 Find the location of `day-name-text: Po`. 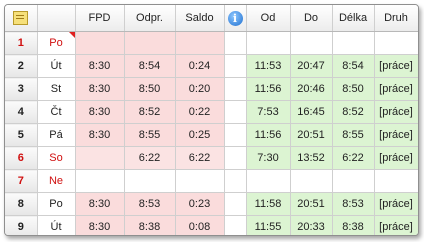

day-name-text: Po is located at coordinates (56, 43).